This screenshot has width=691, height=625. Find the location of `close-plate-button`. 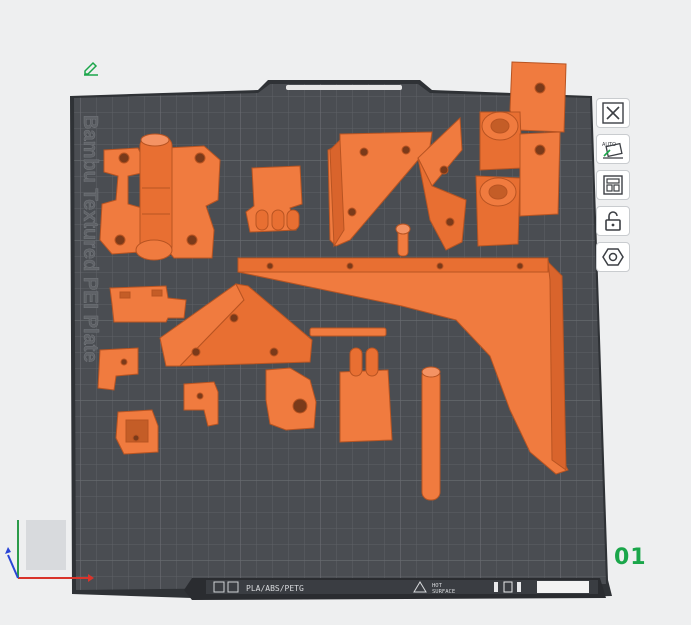

close-plate-button is located at coordinates (613, 113).